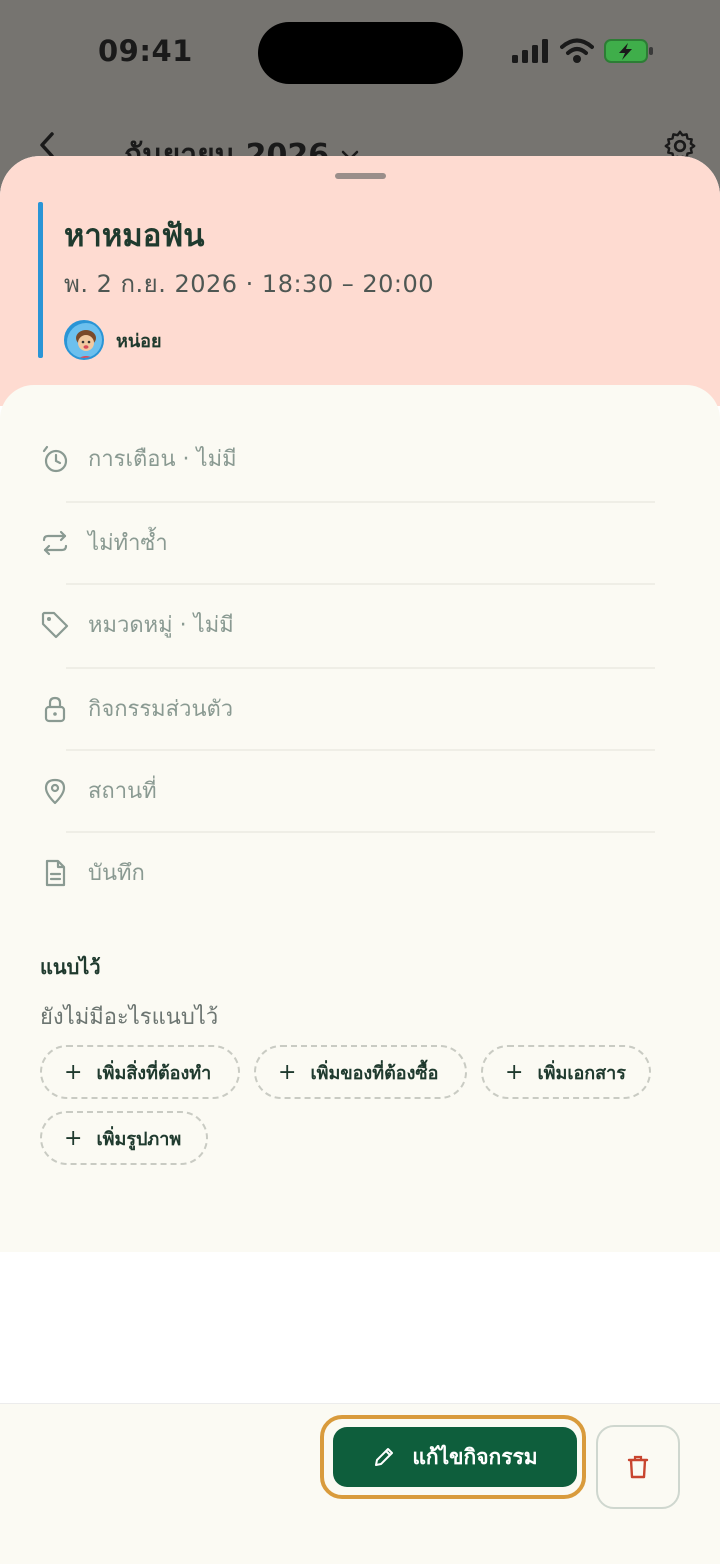  Describe the element at coordinates (128, 543) in the screenshot. I see `repeat-label: ไม่ทำซ้ำ` at that location.